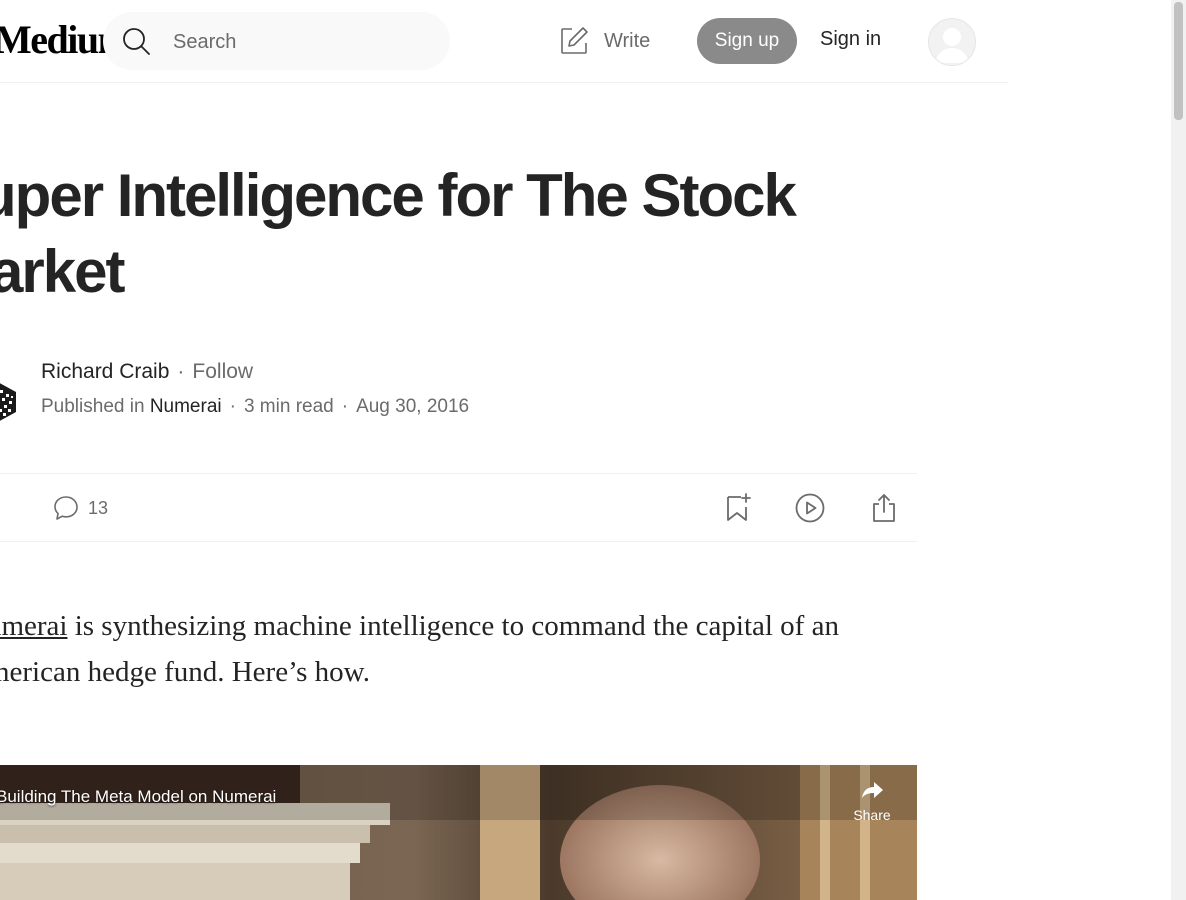 The height and width of the screenshot is (900, 1186). Describe the element at coordinates (66, 508) in the screenshot. I see `response-icon` at that location.